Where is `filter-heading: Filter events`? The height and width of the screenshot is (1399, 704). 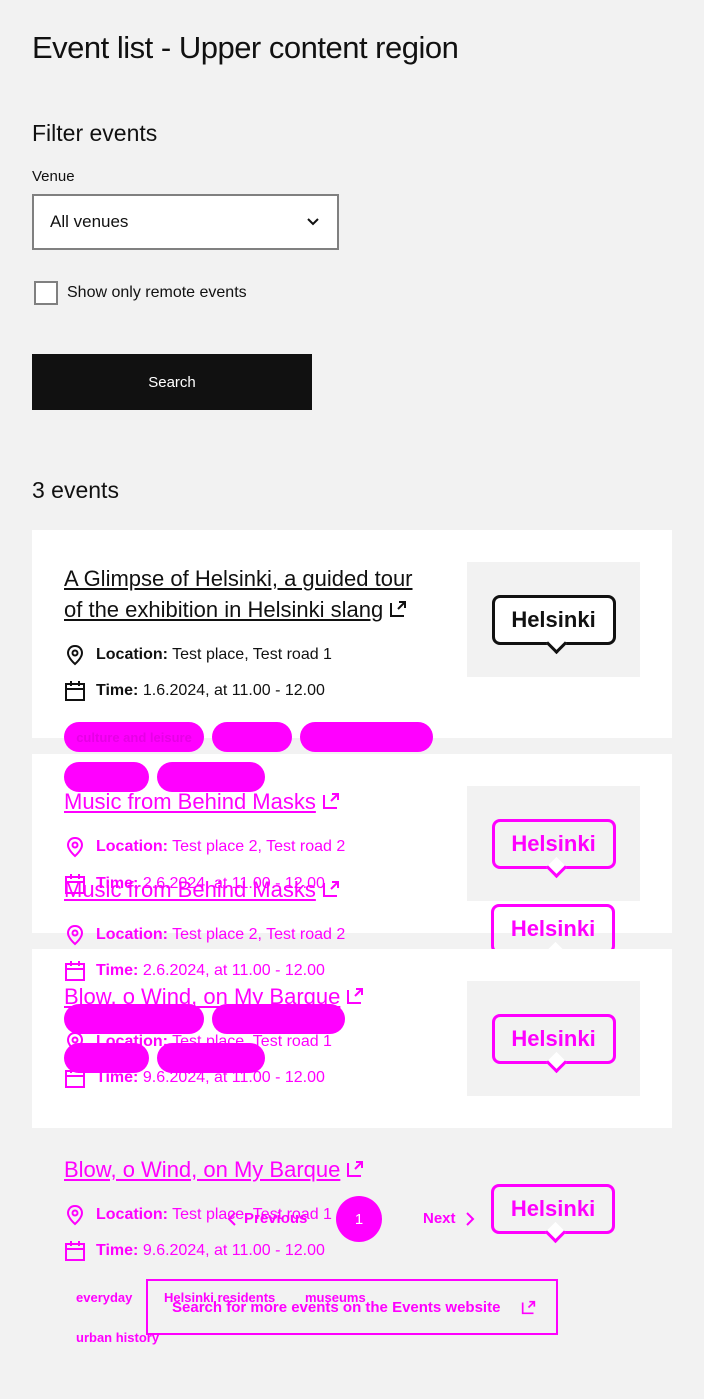 filter-heading: Filter events is located at coordinates (95, 133).